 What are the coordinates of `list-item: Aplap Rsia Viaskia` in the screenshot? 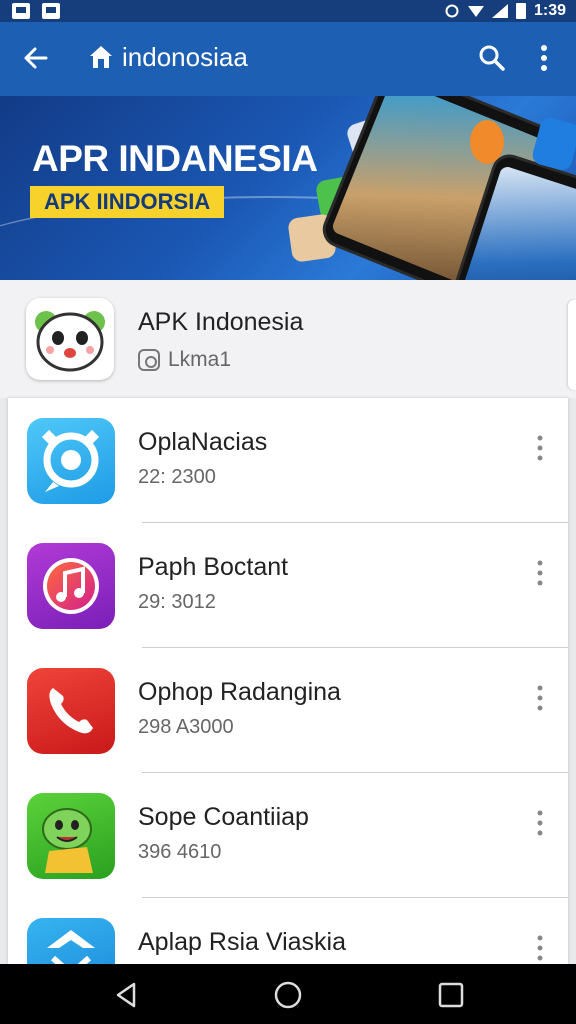 It's located at (288, 931).